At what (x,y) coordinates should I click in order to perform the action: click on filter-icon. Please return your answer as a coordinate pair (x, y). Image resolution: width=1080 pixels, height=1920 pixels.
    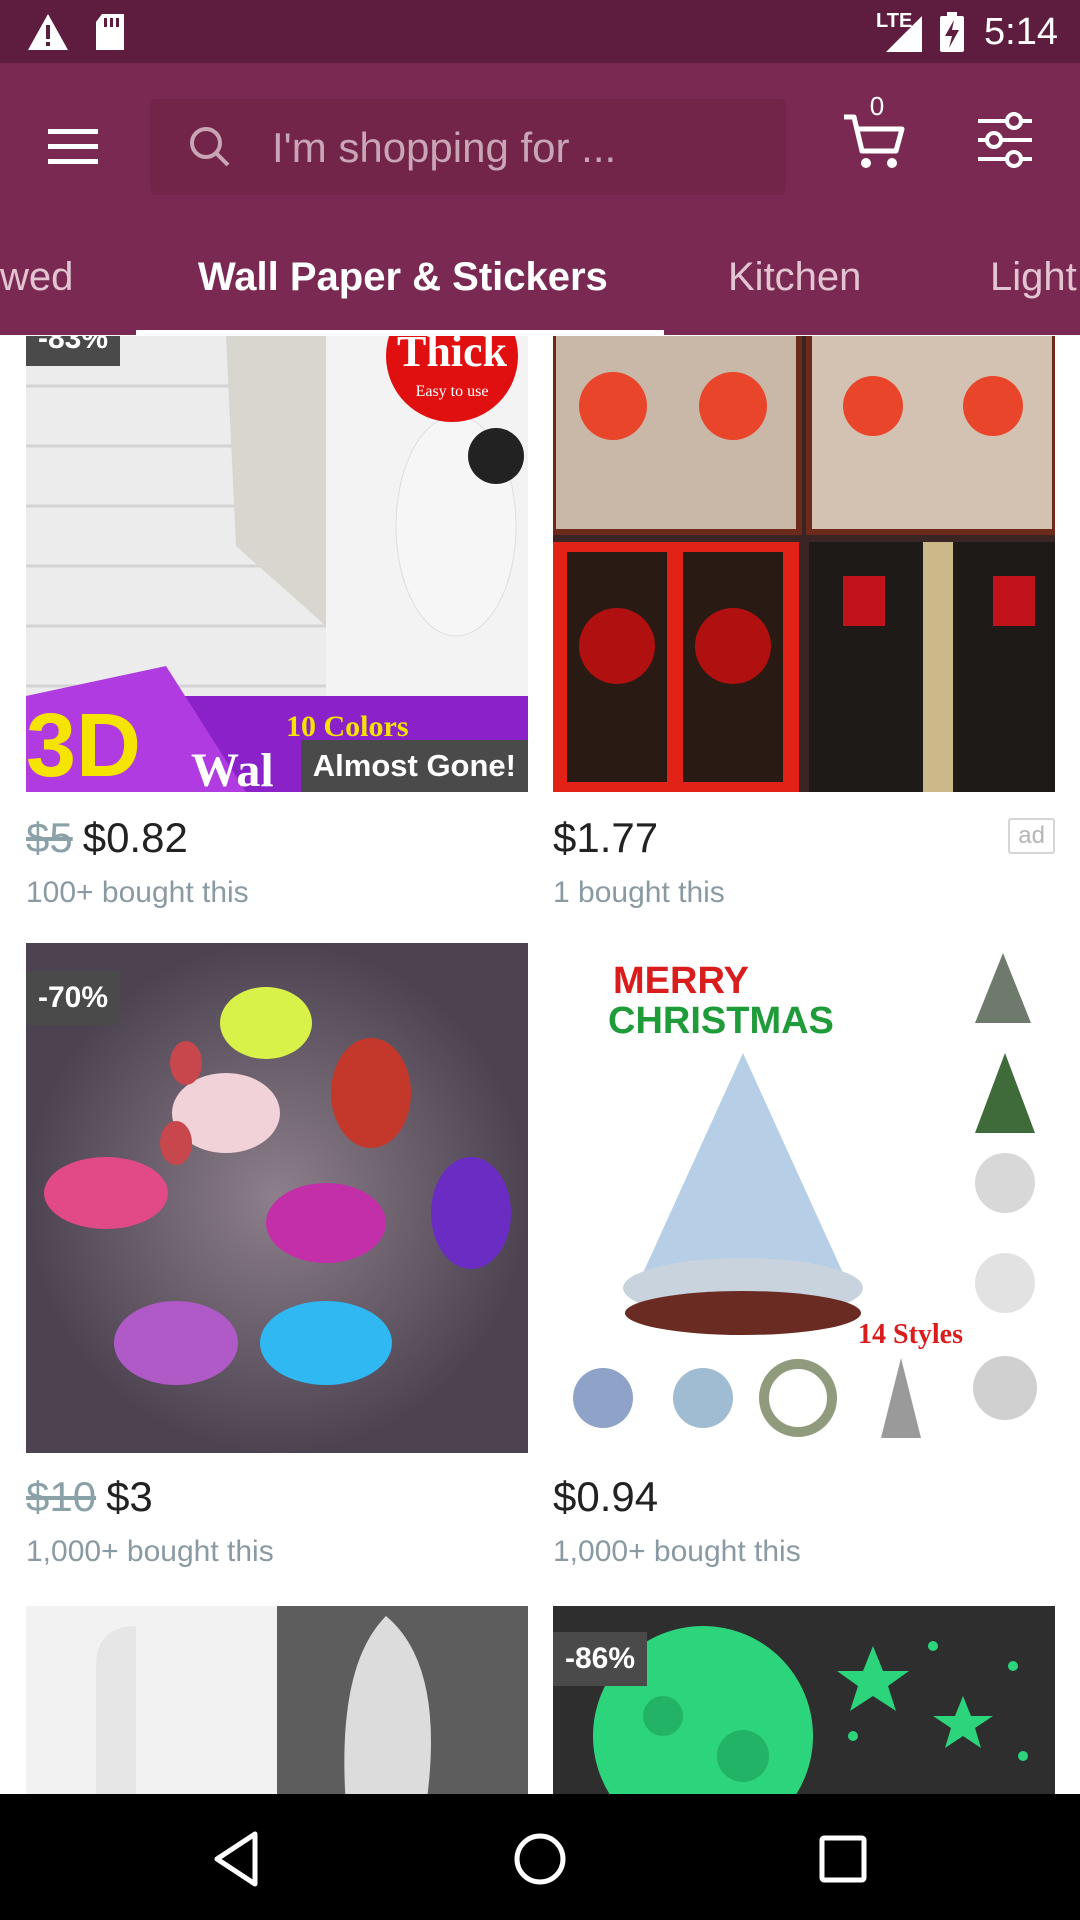
    Looking at the image, I should click on (1005, 140).